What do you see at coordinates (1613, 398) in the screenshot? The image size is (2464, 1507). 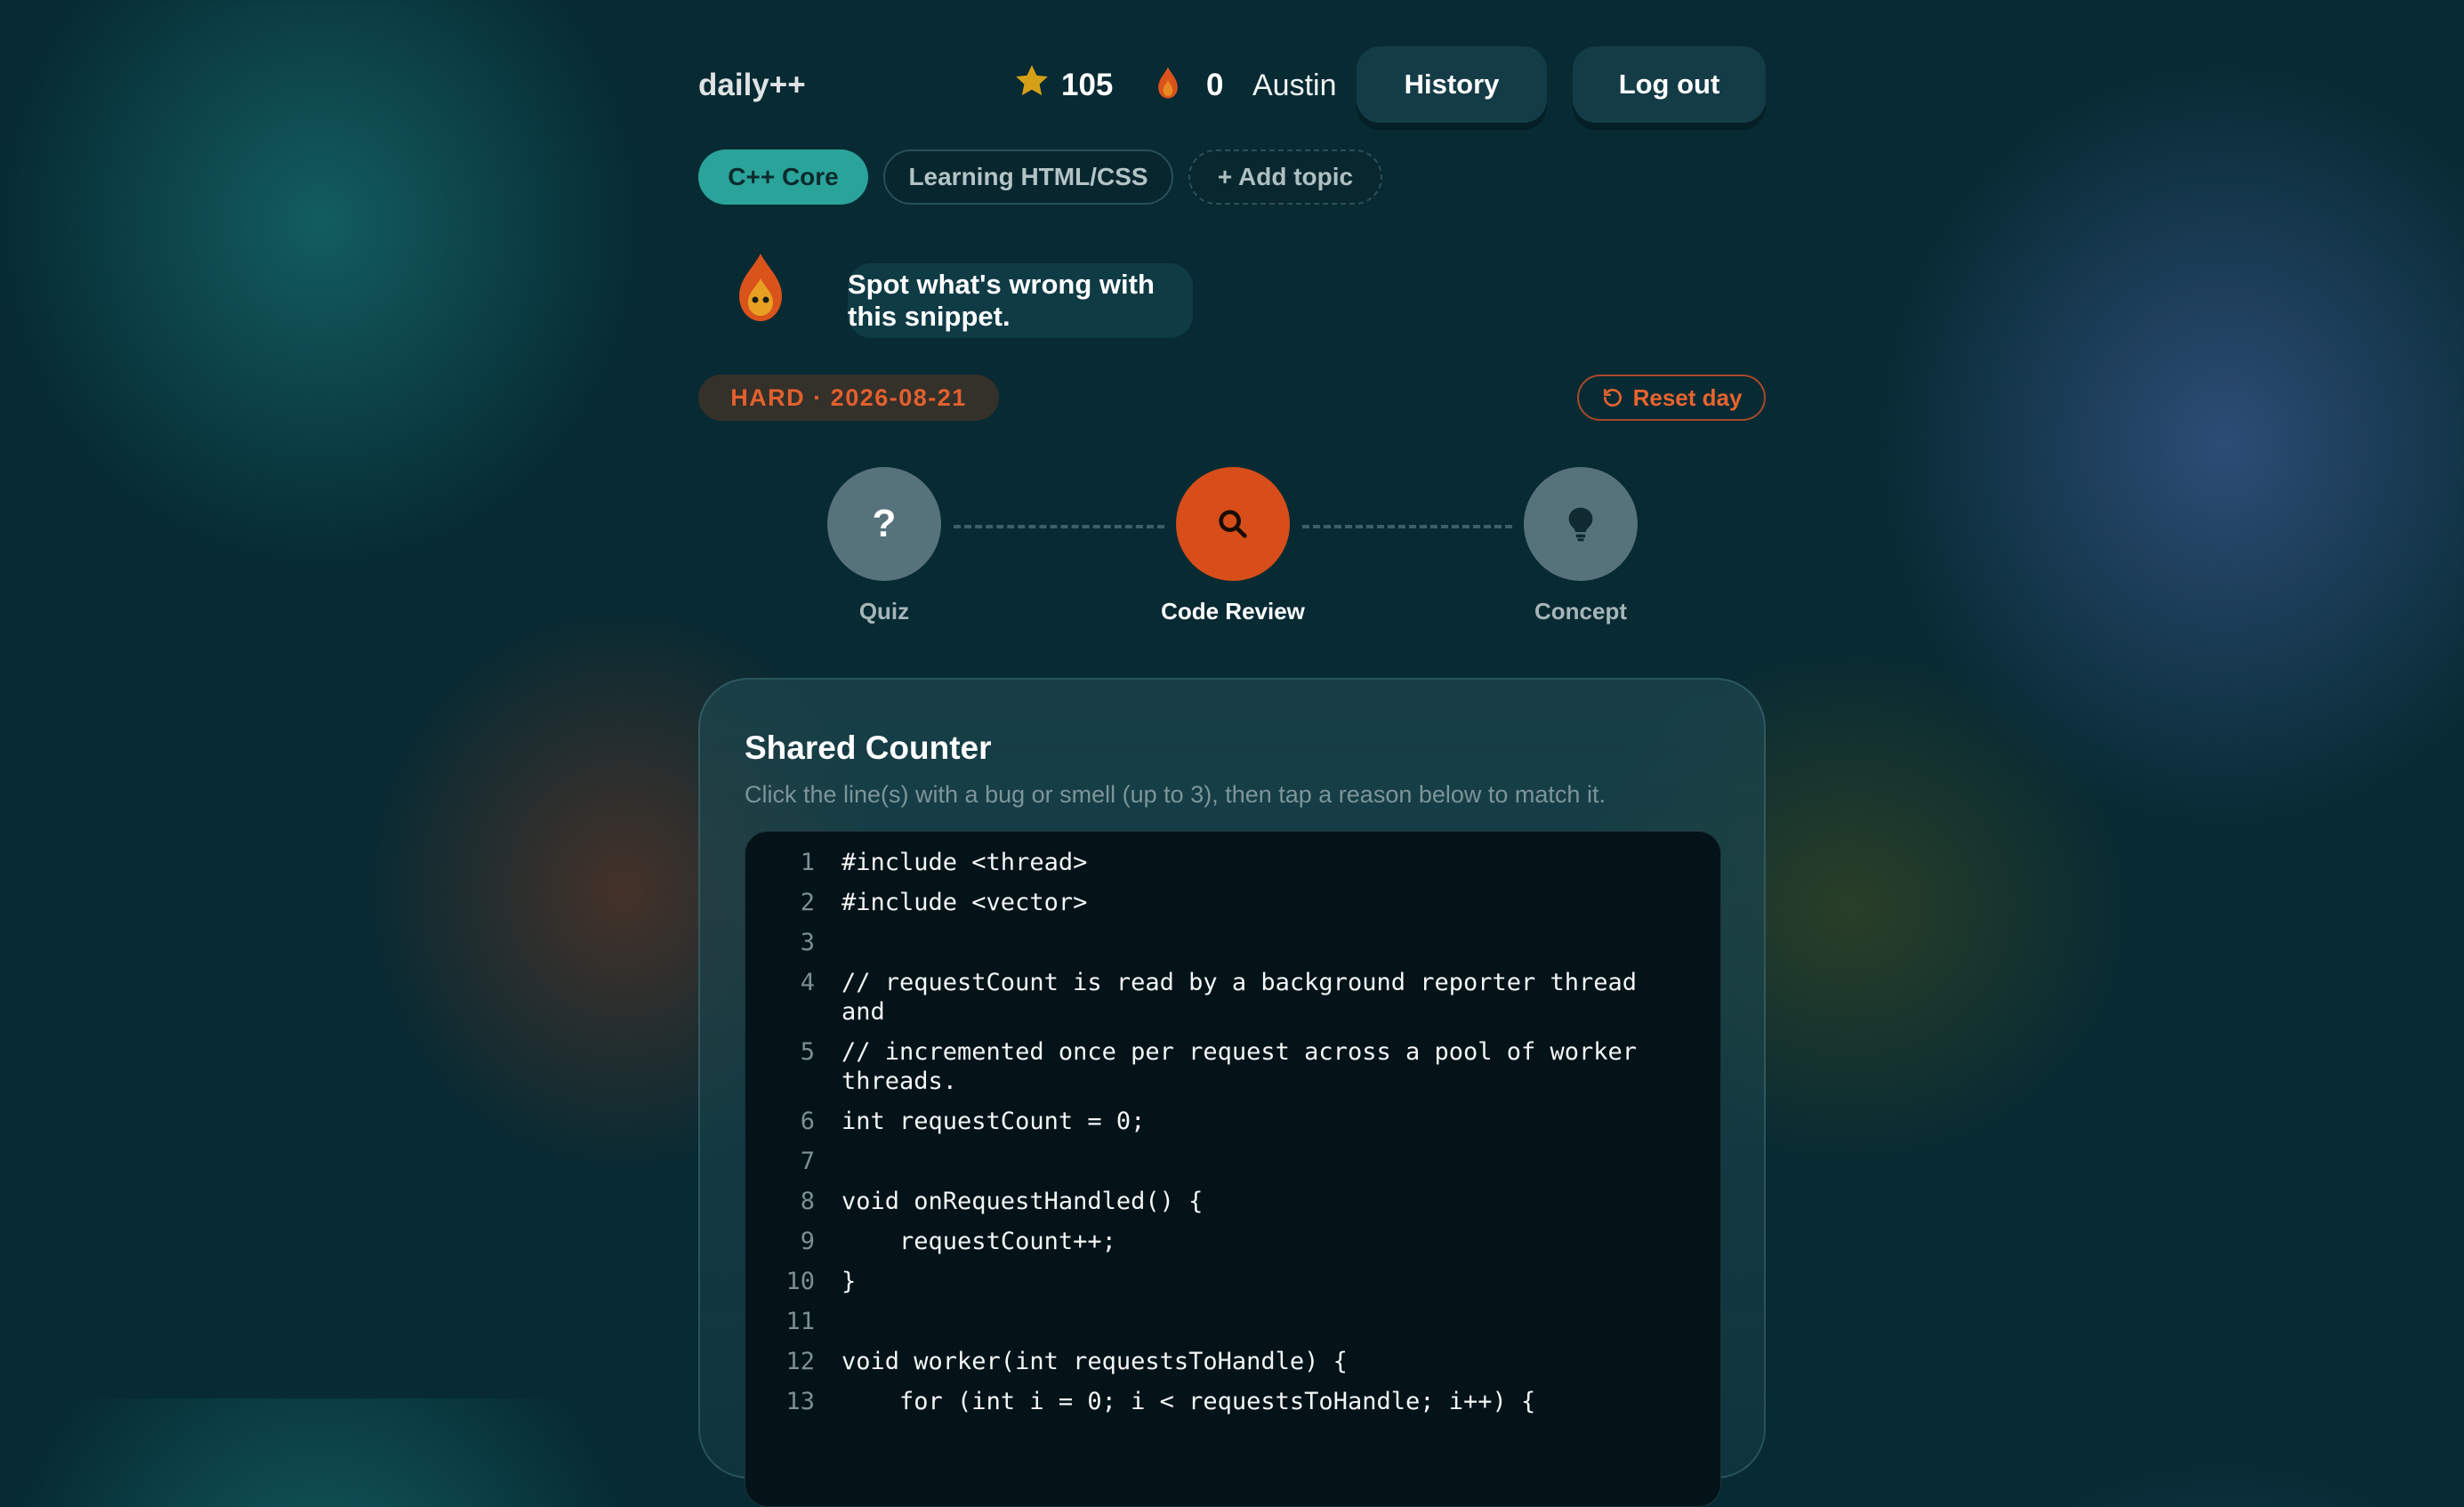 I see `reset-icon` at bounding box center [1613, 398].